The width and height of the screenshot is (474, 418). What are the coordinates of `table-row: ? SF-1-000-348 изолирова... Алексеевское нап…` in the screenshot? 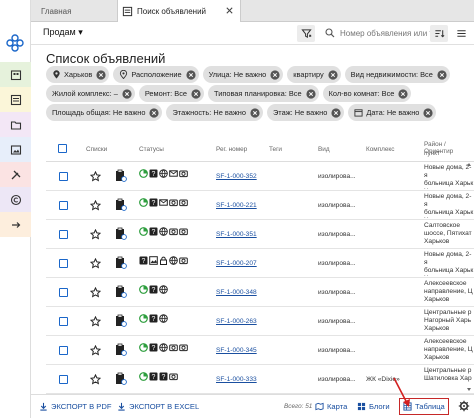 It's located at (260, 292).